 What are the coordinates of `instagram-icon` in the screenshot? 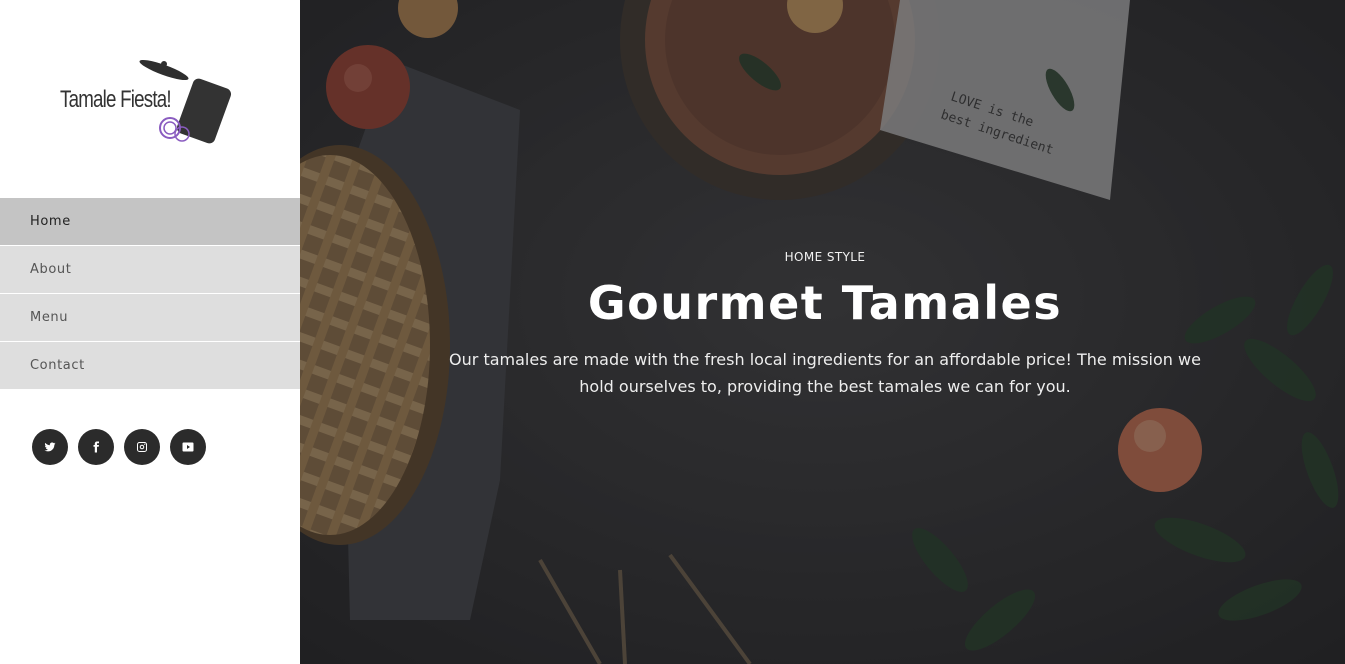 It's located at (142, 447).